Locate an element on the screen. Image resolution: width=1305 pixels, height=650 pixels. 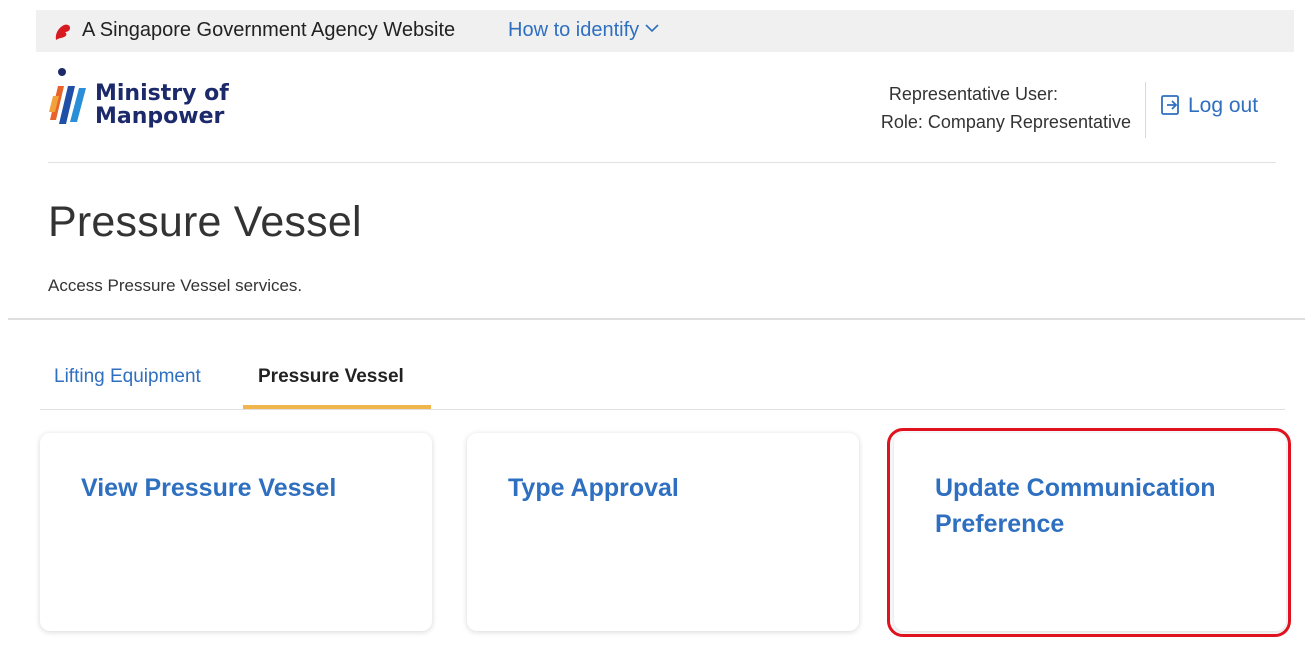
logout-icon is located at coordinates (1170, 105).